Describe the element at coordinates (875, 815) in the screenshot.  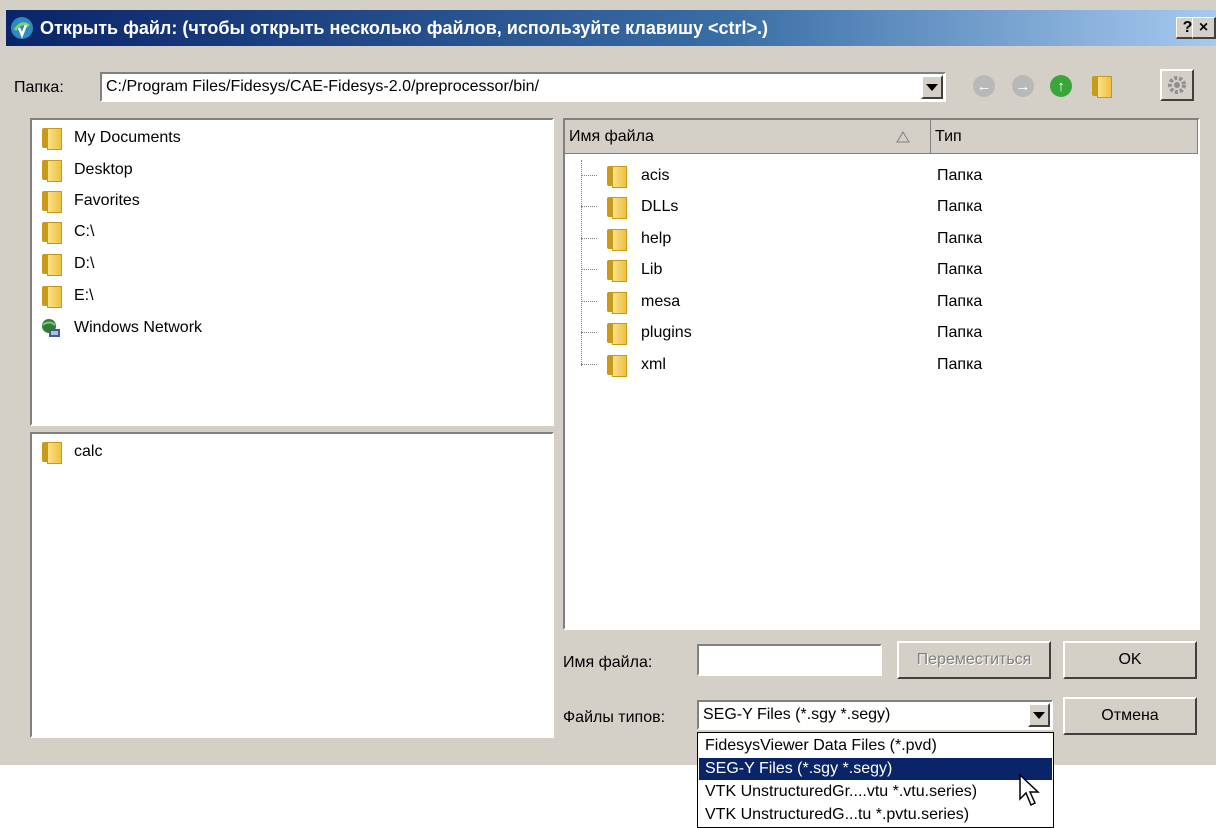
I see `filetype-option-pvtu: VTK UnstructuredG...tu *.pvtu.series)` at that location.